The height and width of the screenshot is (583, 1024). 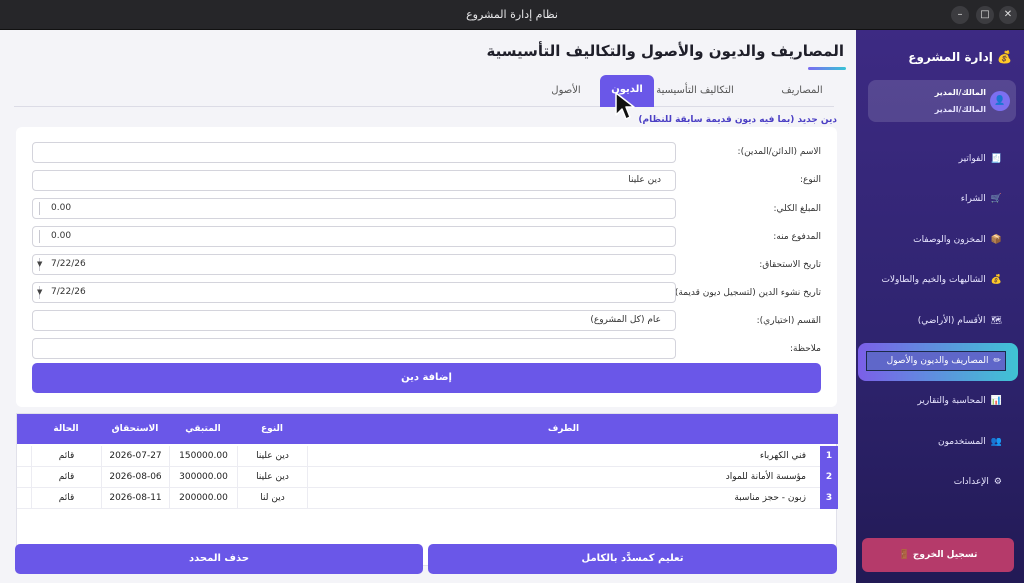 I want to click on total-label: المبلغ الكلي:, so click(x=797, y=209).